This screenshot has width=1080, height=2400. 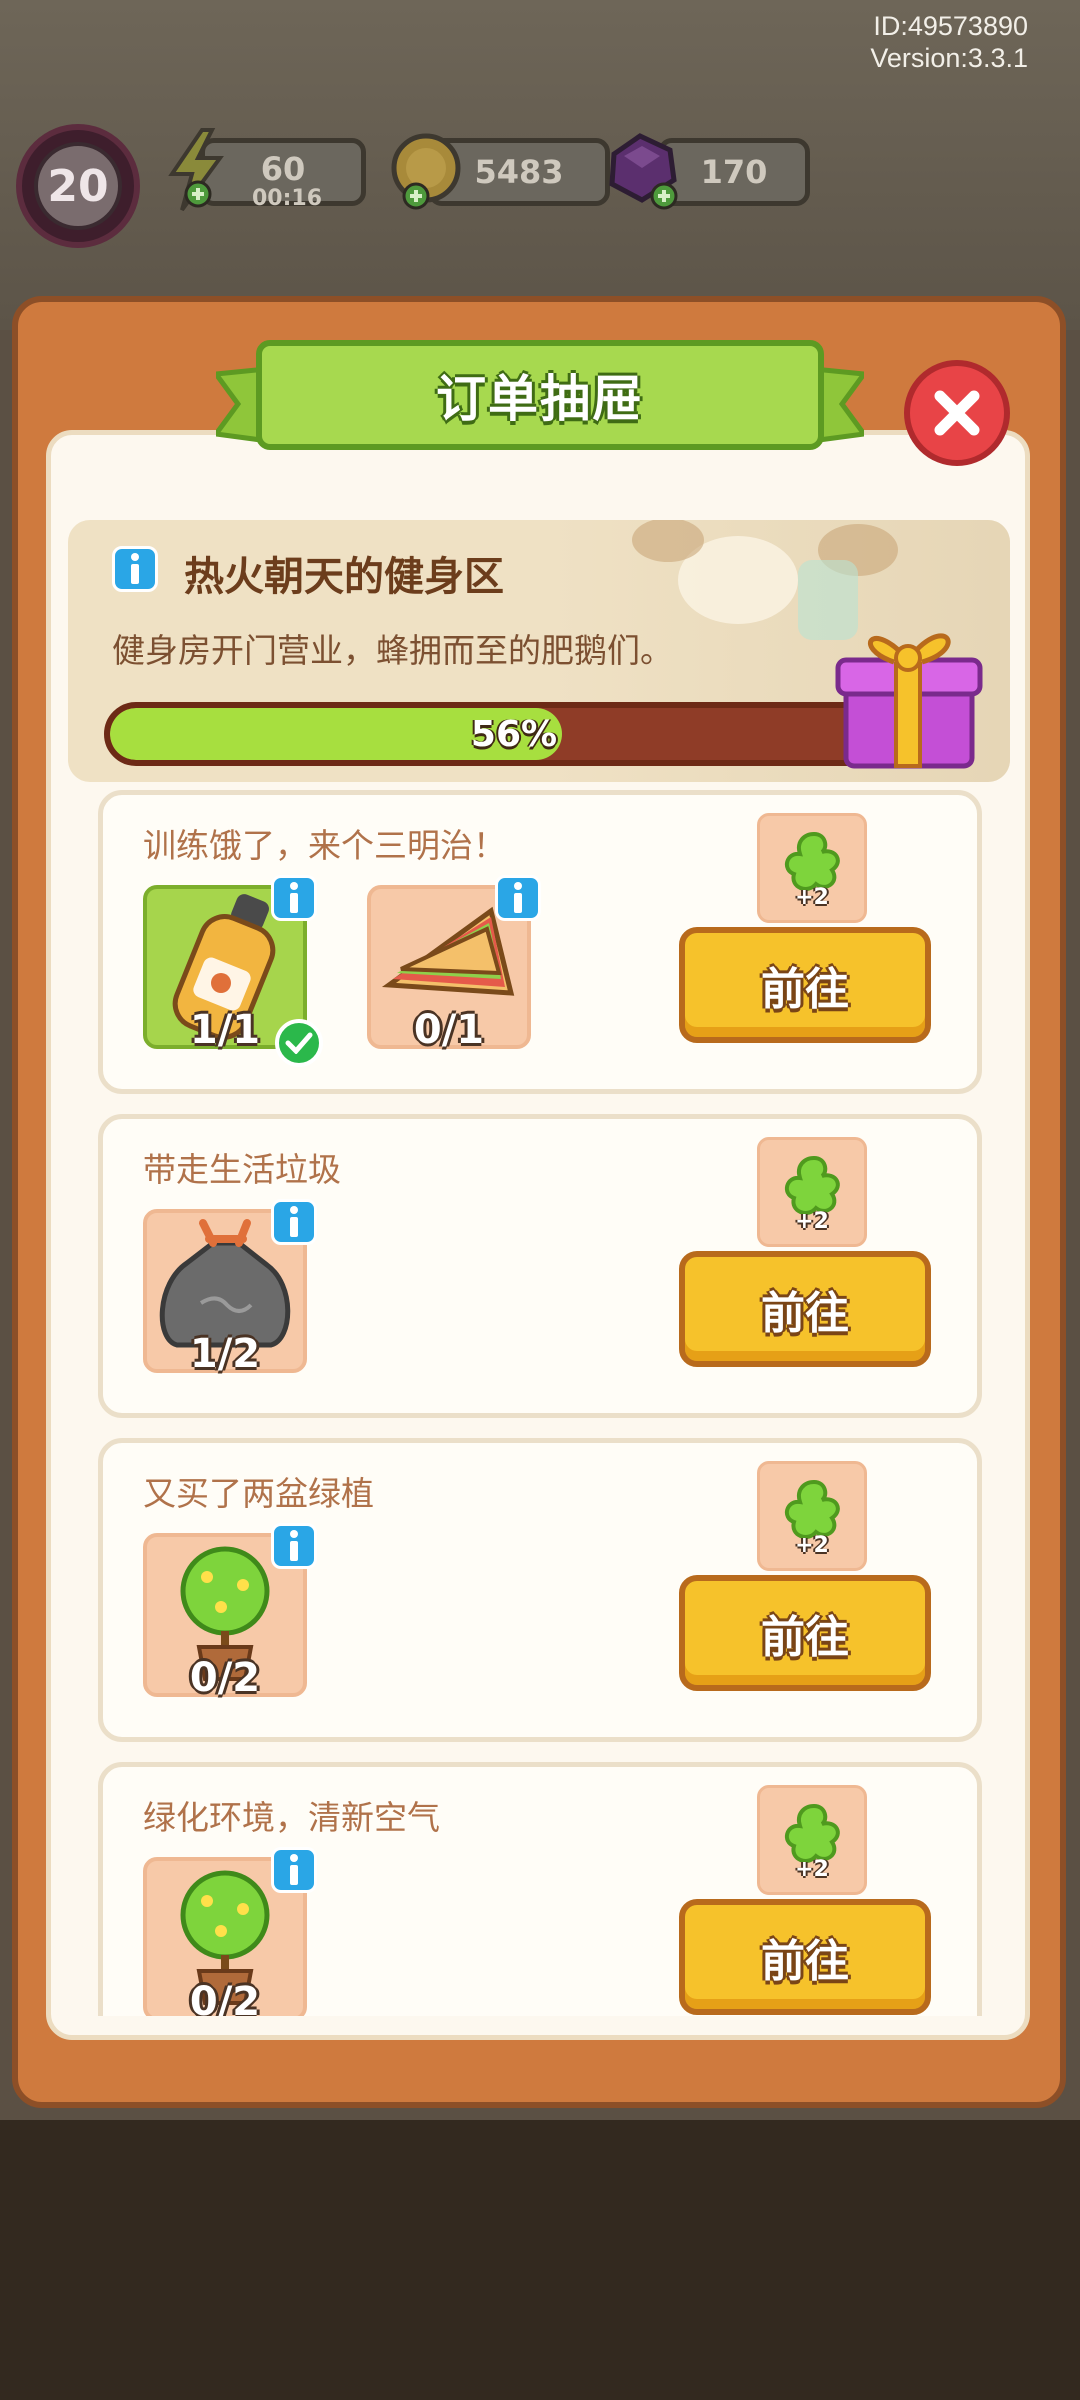 I want to click on lightning-icon, so click(x=196, y=170).